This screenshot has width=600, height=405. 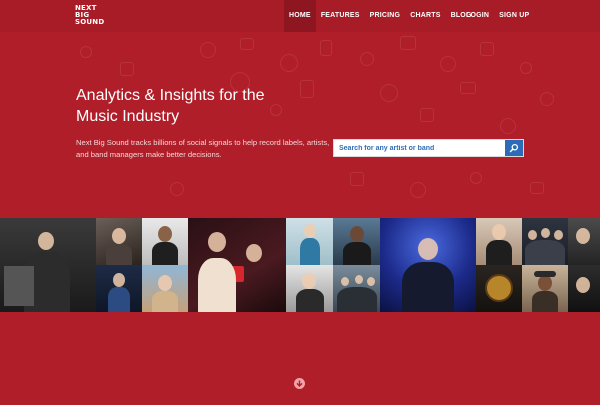 I want to click on search-button, so click(x=514, y=148).